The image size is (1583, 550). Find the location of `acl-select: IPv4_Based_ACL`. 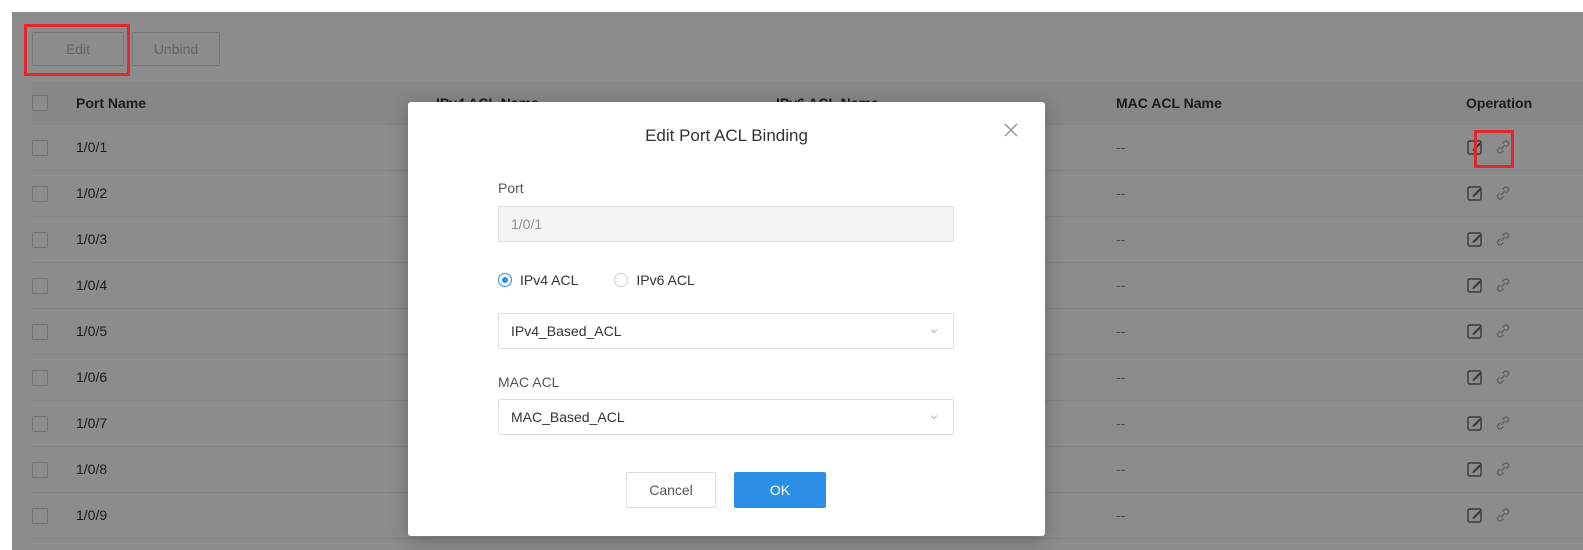

acl-select: IPv4_Based_ACL is located at coordinates (726, 331).